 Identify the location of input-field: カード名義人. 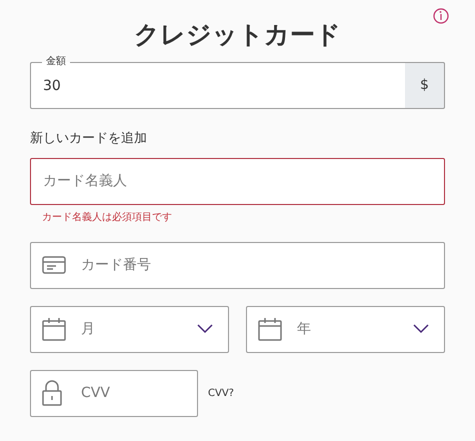
(237, 181).